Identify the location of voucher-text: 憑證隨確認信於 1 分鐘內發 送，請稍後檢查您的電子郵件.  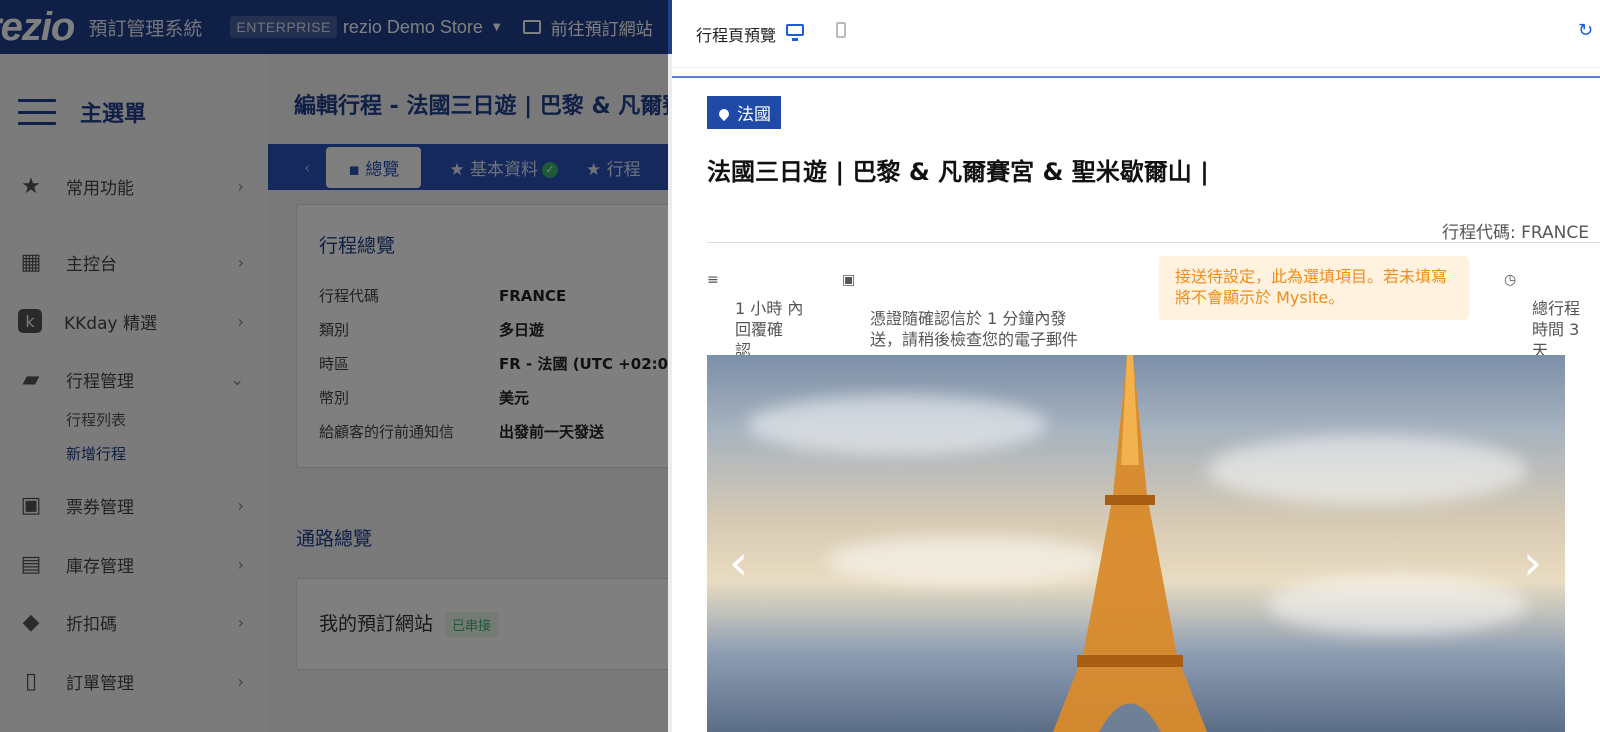
(974, 329).